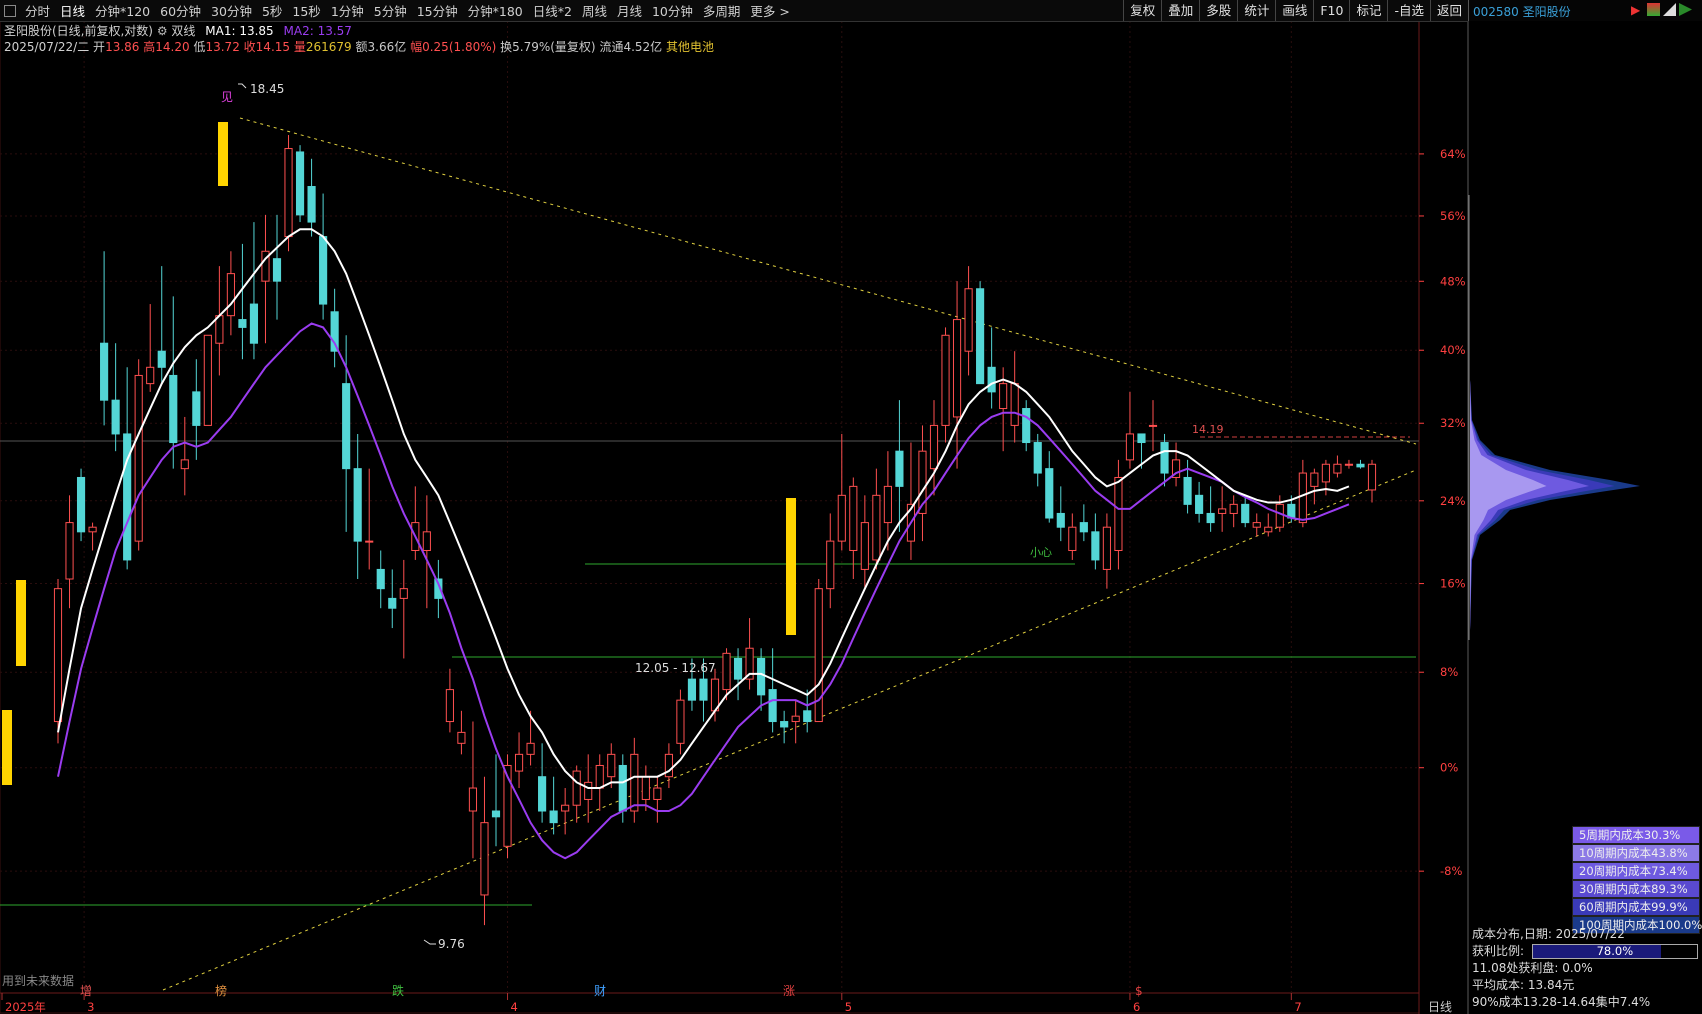  I want to click on arrow-icon, so click(1669, 9).